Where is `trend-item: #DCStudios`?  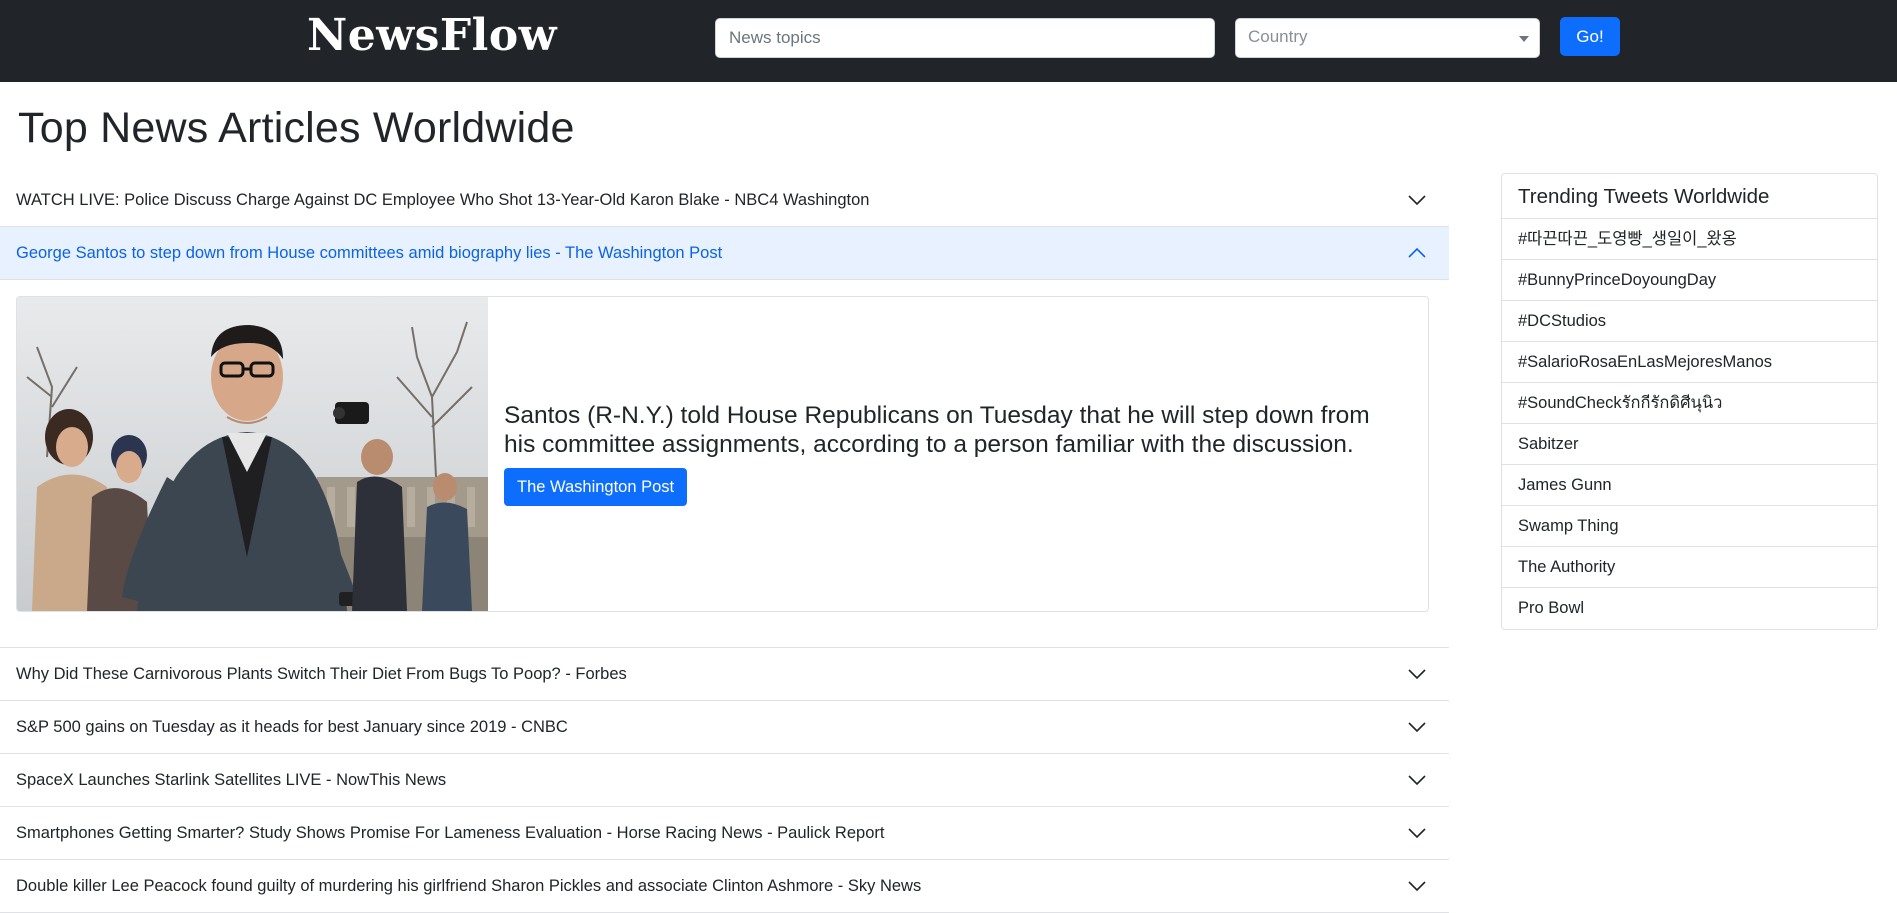
trend-item: #DCStudios is located at coordinates (1689, 321).